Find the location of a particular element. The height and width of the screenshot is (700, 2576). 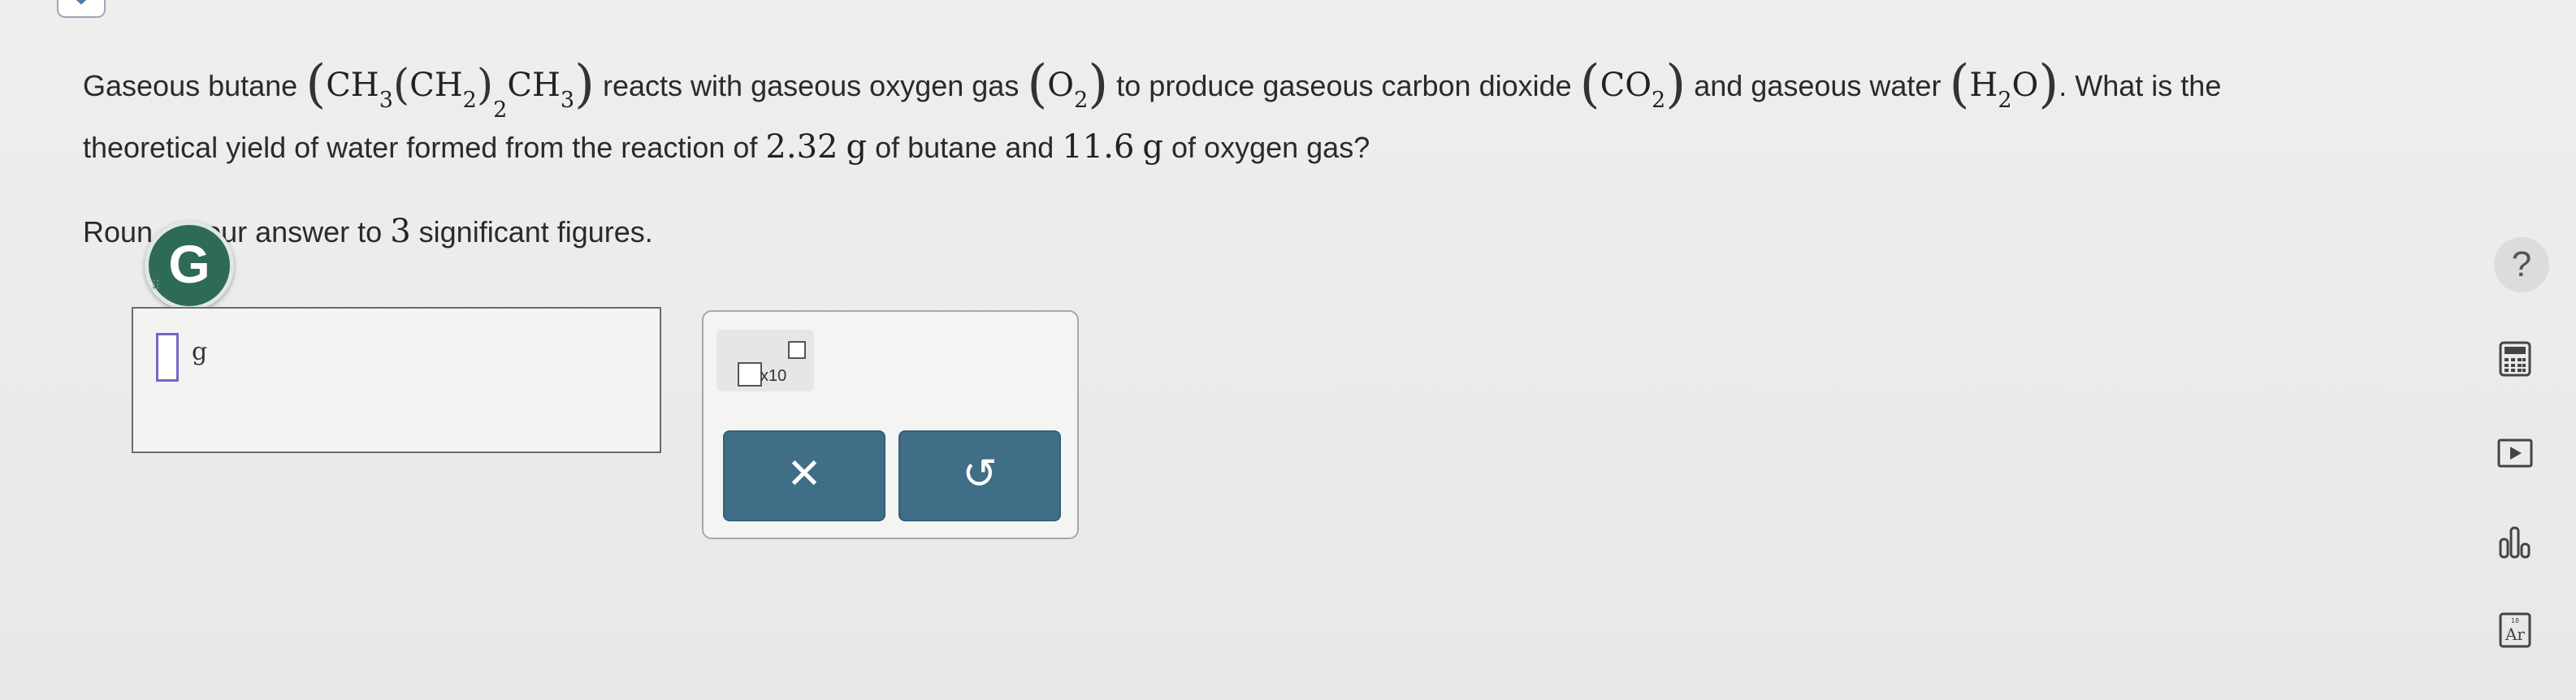

undo-icon: ↺ is located at coordinates (980, 475).